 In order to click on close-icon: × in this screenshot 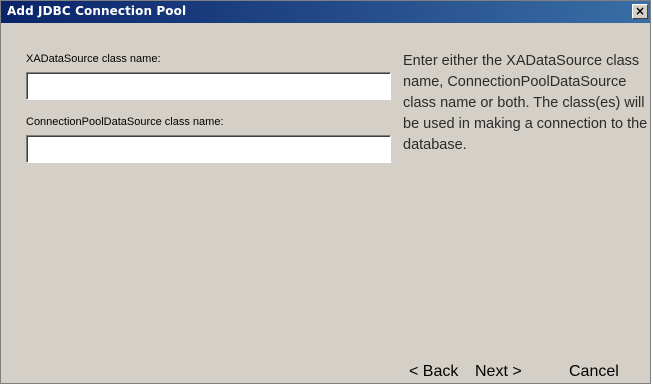, I will do `click(640, 11)`.